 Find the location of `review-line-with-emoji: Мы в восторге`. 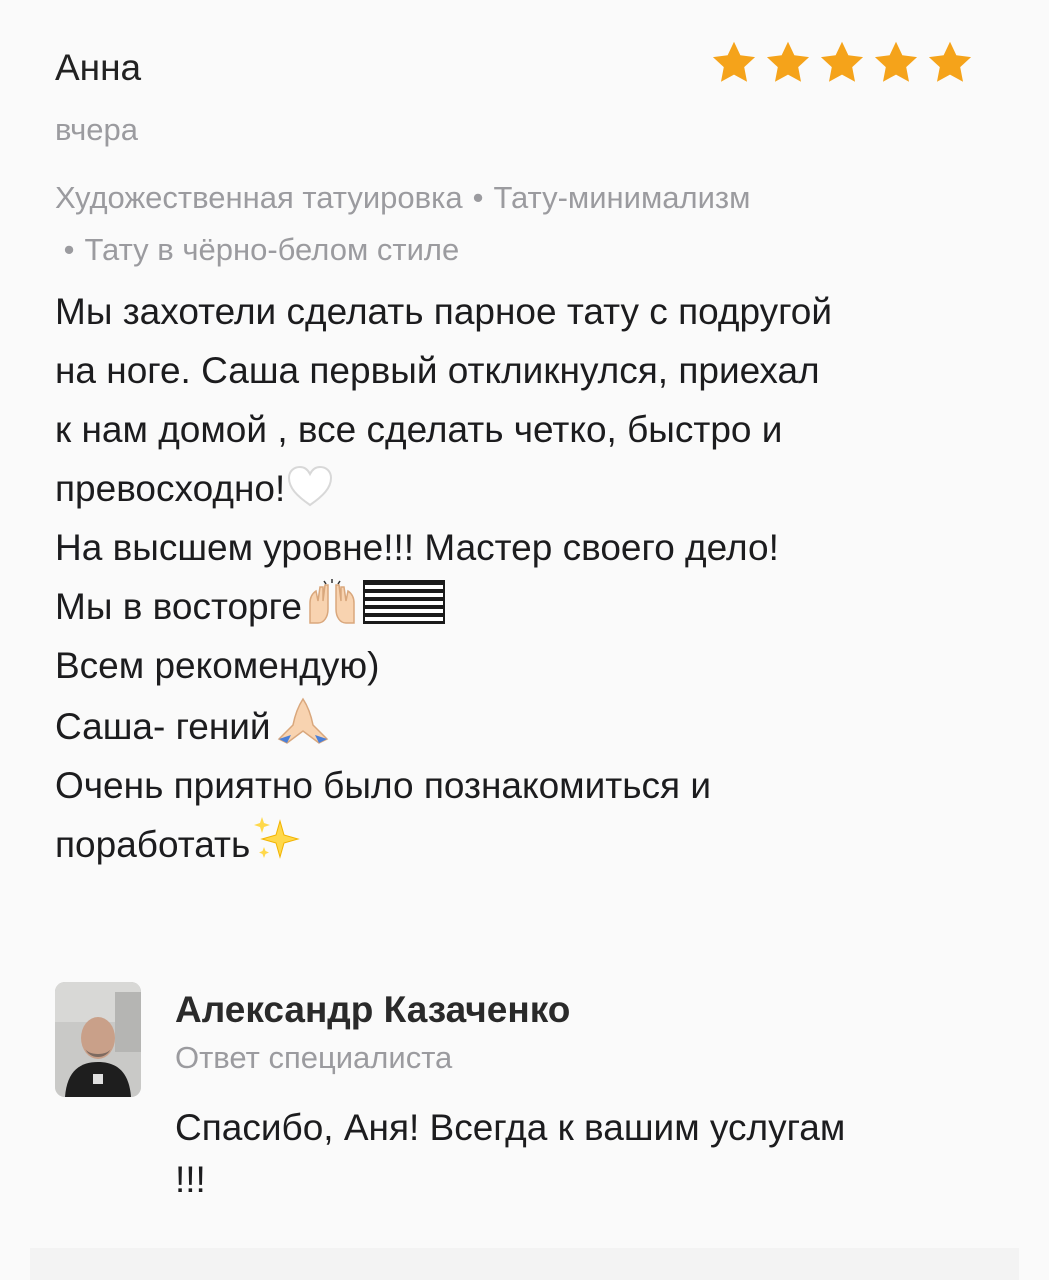

review-line-with-emoji: Мы в восторге is located at coordinates (525, 606).